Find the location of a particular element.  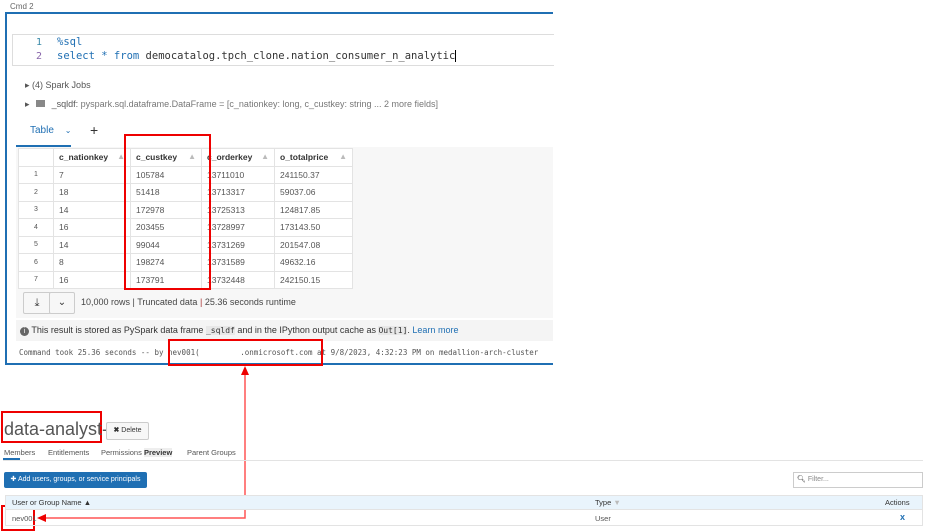

member-name: nev001 is located at coordinates (24, 518).